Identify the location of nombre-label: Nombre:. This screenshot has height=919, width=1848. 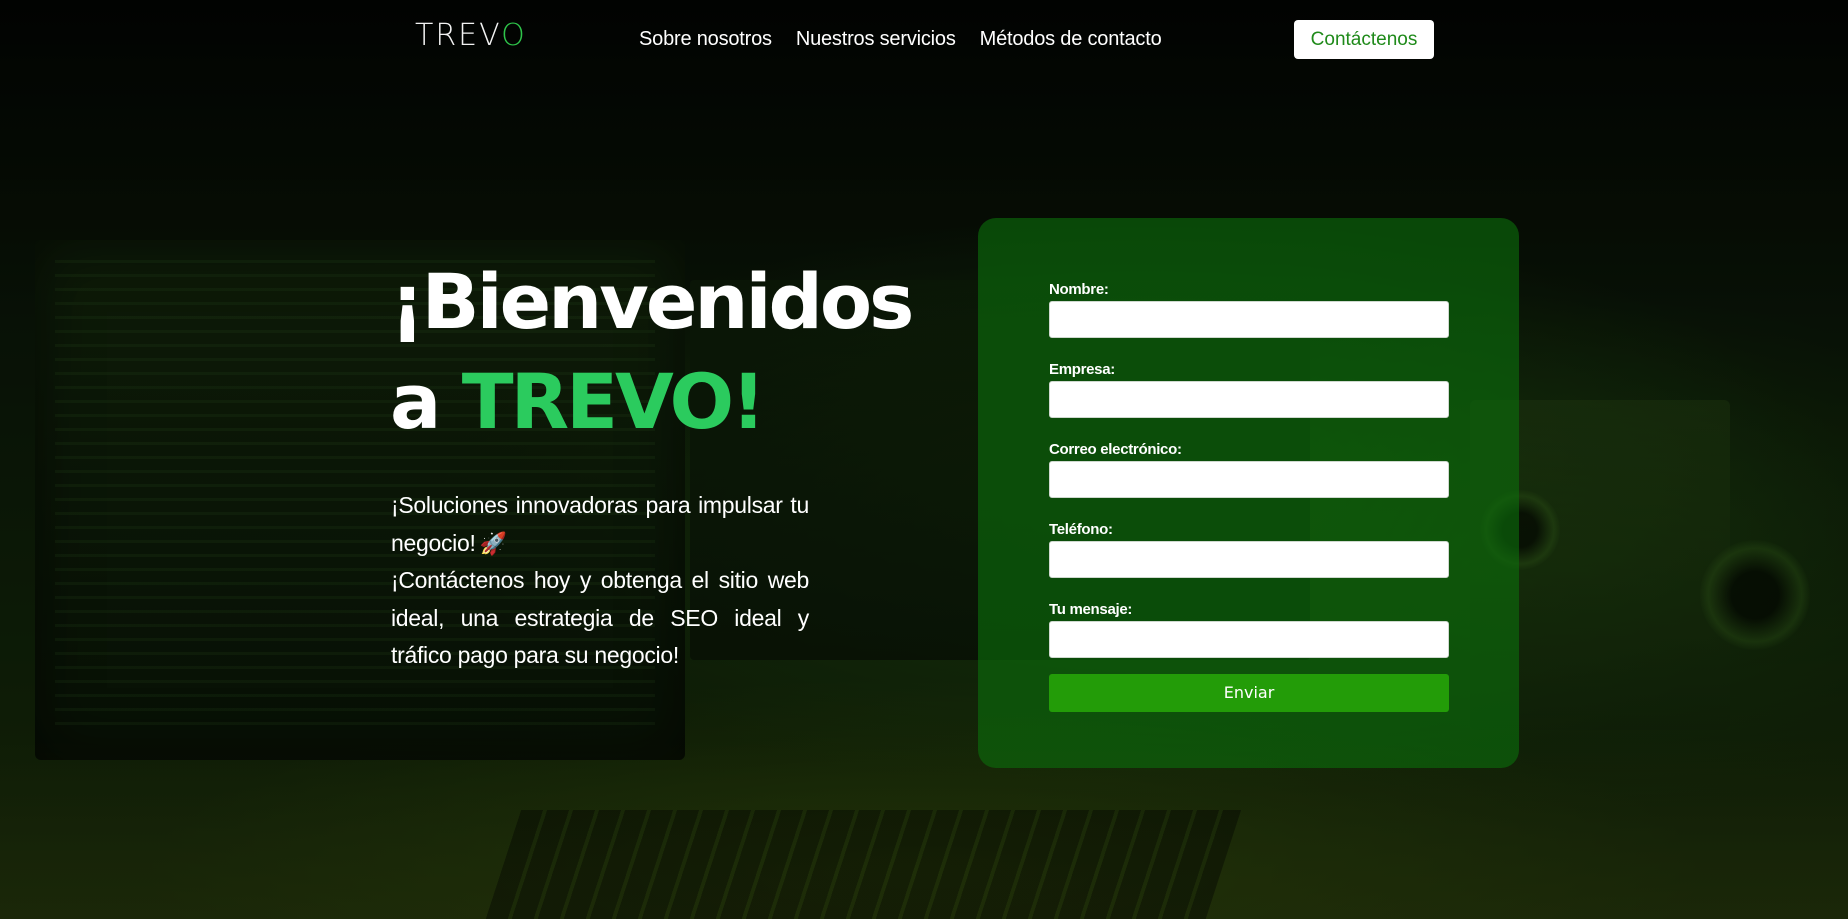
(1079, 289).